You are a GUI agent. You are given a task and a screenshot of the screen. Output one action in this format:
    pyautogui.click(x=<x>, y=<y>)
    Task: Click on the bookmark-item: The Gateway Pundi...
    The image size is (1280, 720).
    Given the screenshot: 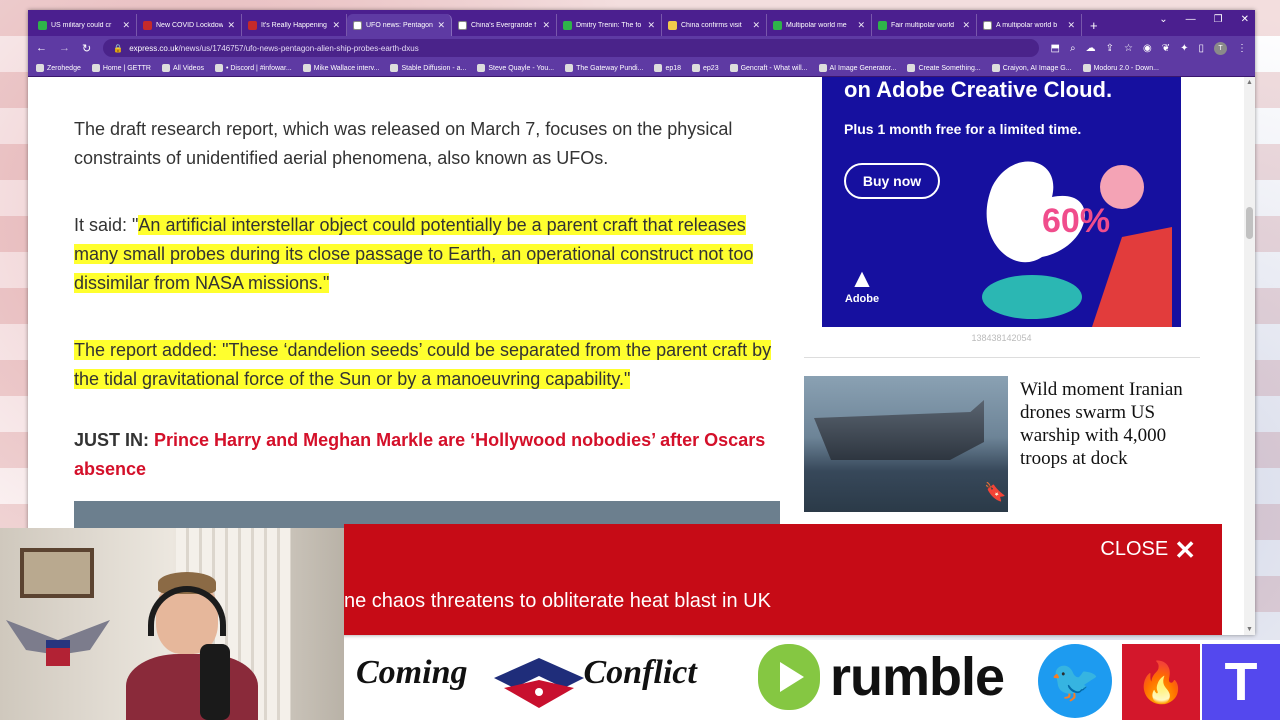 What is the action you would take?
    pyautogui.click(x=604, y=68)
    